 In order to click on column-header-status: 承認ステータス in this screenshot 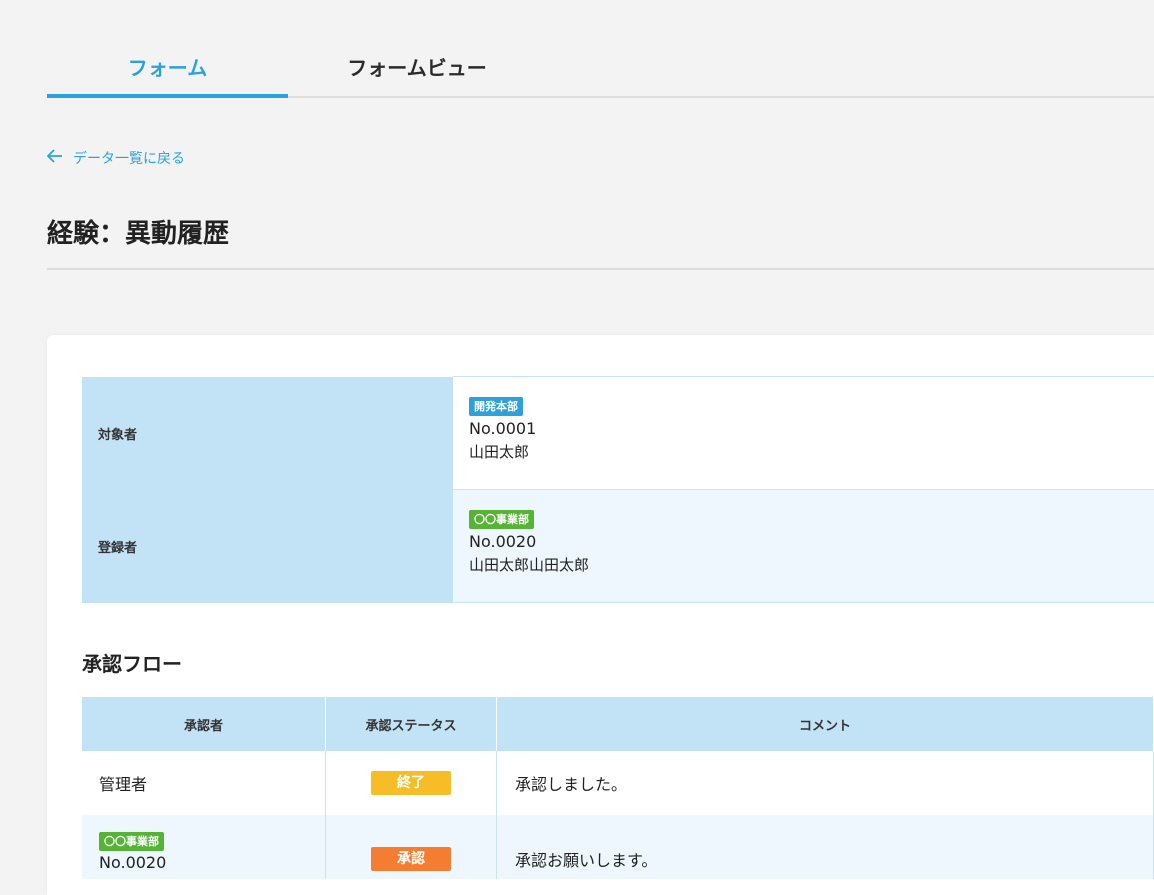, I will do `click(411, 724)`.